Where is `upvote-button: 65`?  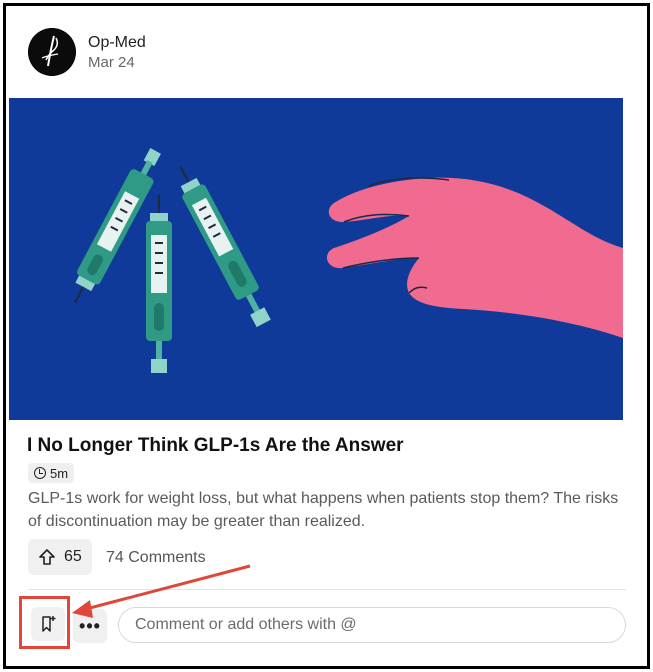
upvote-button: 65 is located at coordinates (60, 557).